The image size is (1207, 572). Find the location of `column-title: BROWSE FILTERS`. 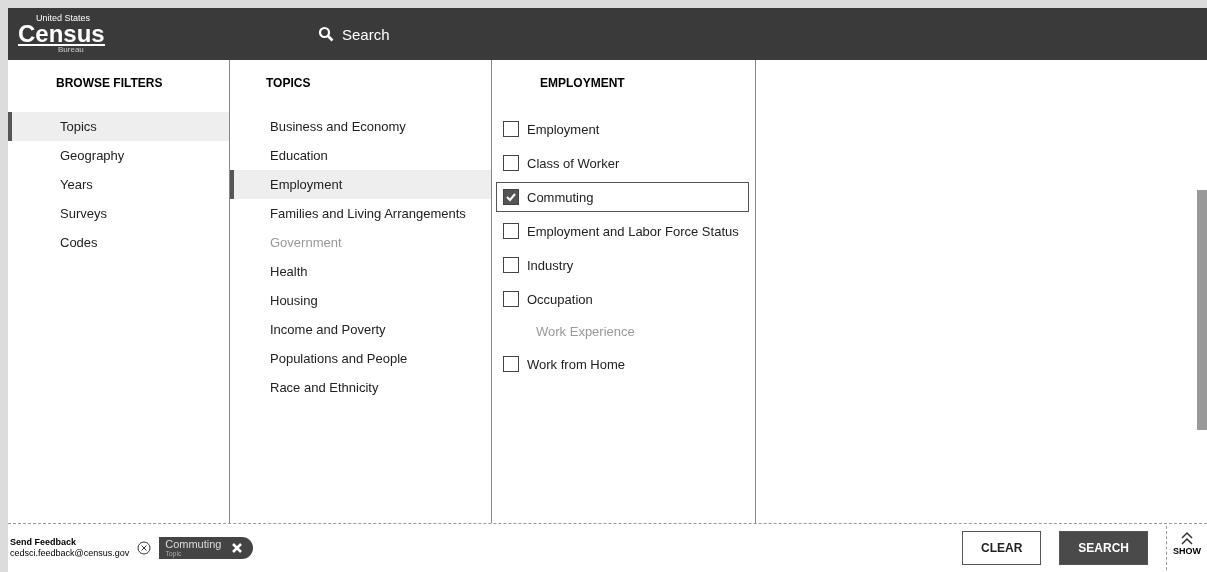

column-title: BROWSE FILTERS is located at coordinates (109, 83).